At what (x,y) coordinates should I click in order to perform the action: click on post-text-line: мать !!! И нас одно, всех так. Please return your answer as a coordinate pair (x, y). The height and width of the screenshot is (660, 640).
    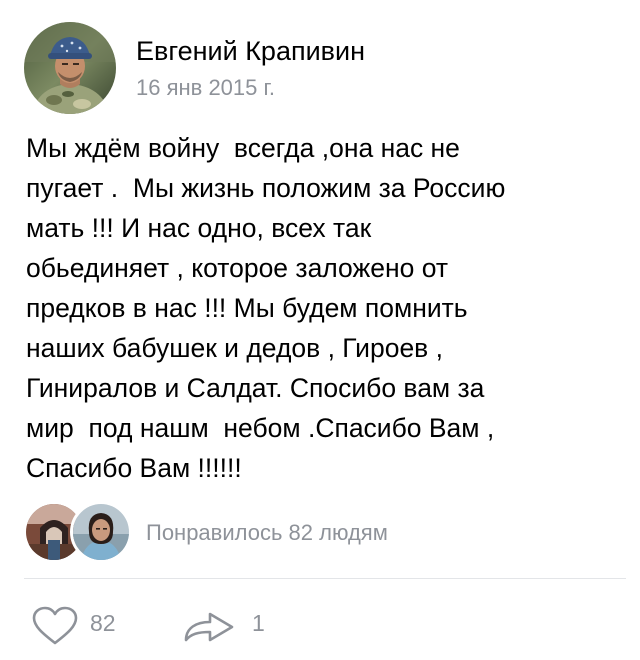
    Looking at the image, I should click on (199, 228).